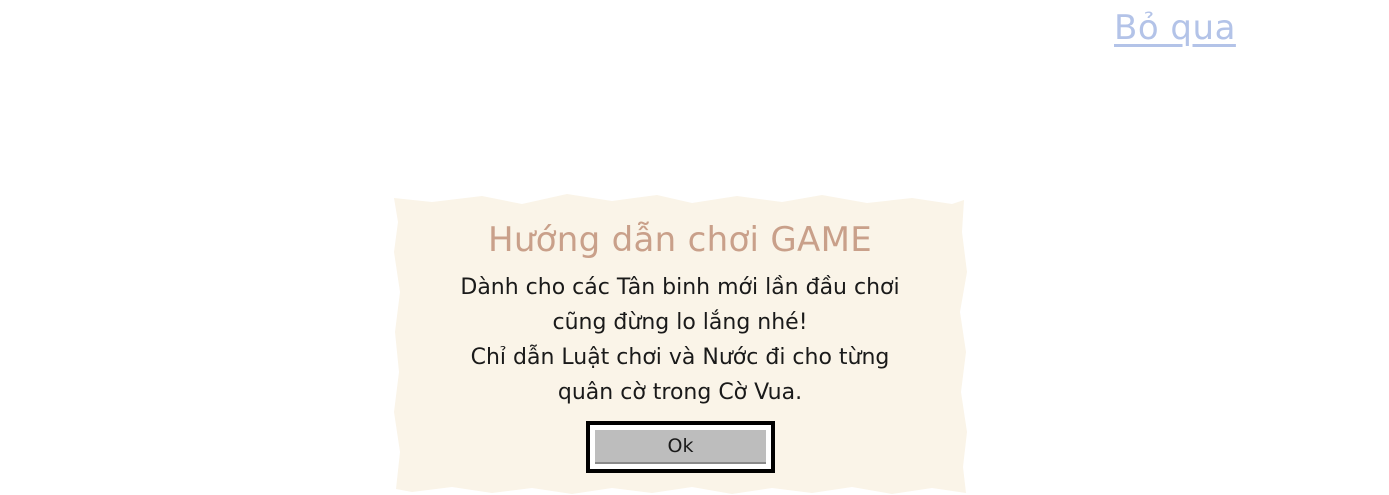 The image size is (1389, 495). I want to click on ok-button: Ok, so click(680, 447).